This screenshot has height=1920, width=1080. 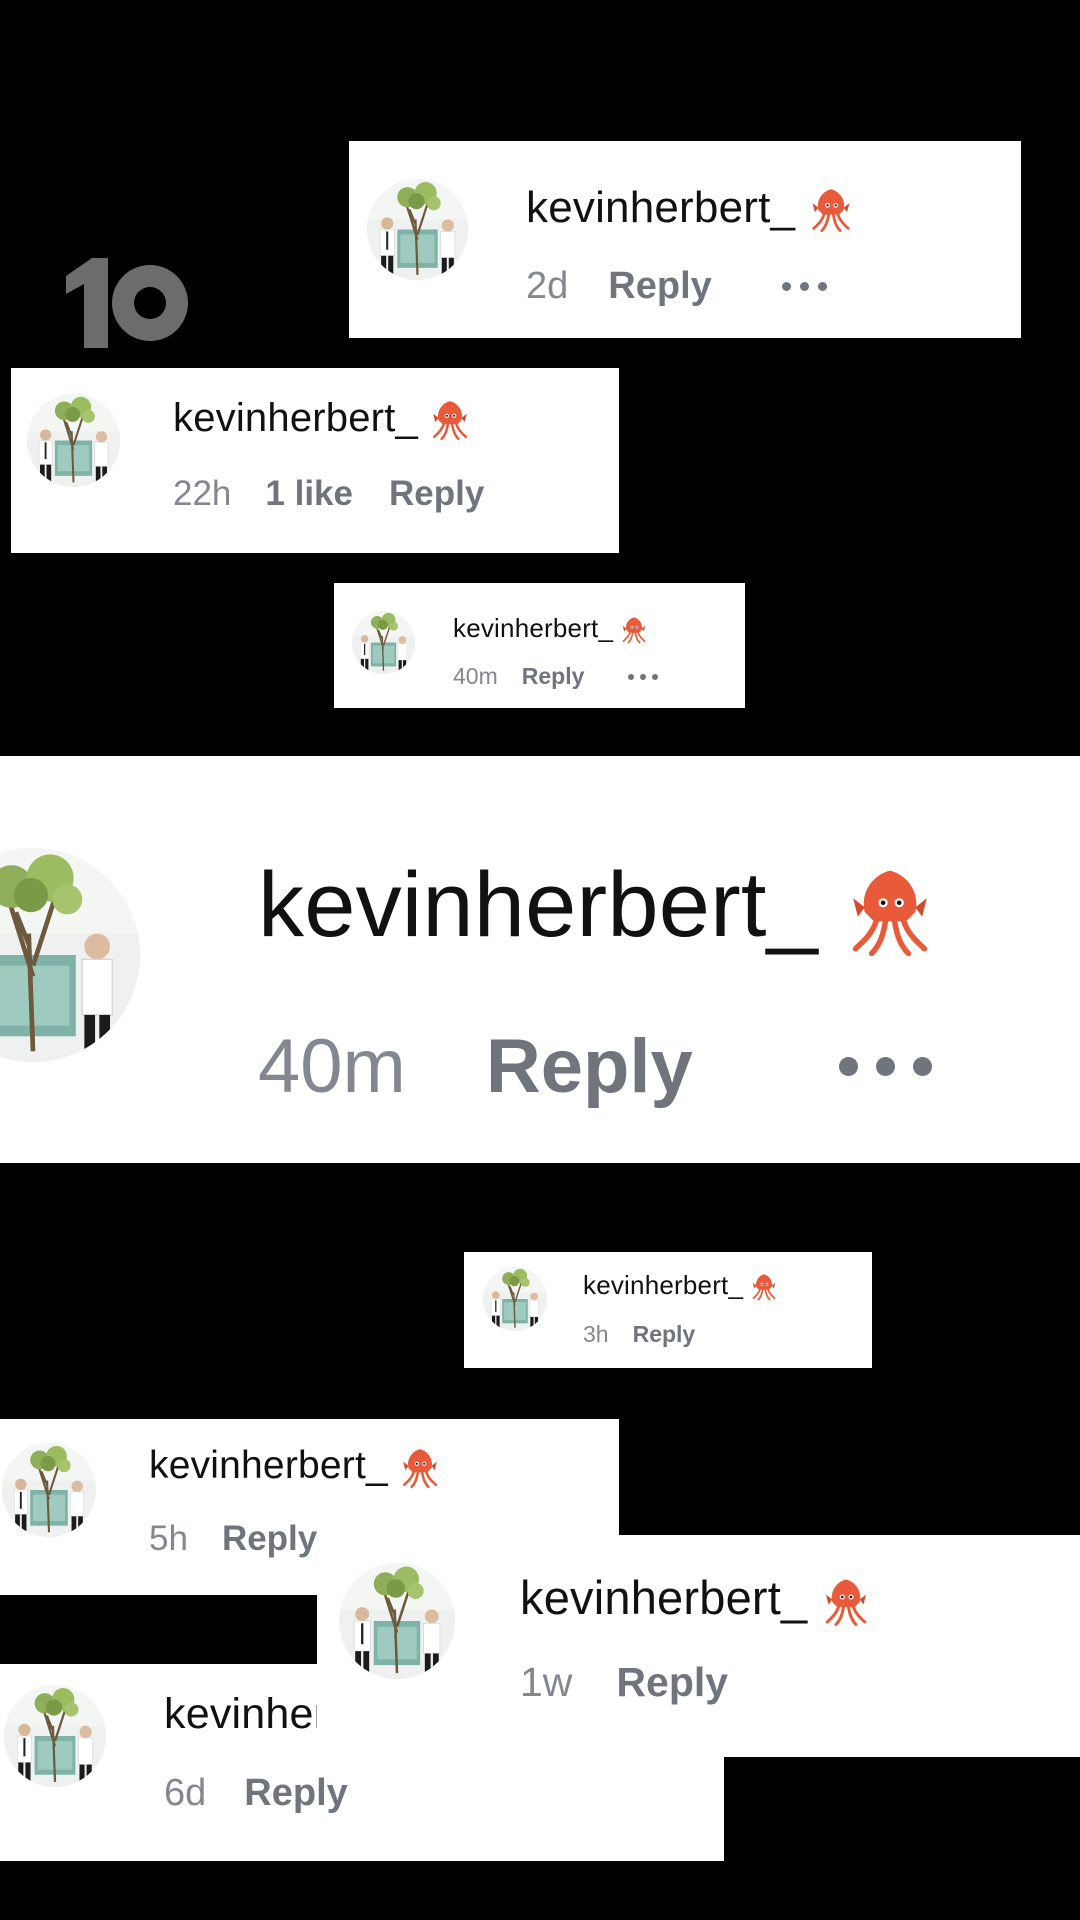 I want to click on comment-meta: 22h 1 like Reply, so click(x=328, y=494).